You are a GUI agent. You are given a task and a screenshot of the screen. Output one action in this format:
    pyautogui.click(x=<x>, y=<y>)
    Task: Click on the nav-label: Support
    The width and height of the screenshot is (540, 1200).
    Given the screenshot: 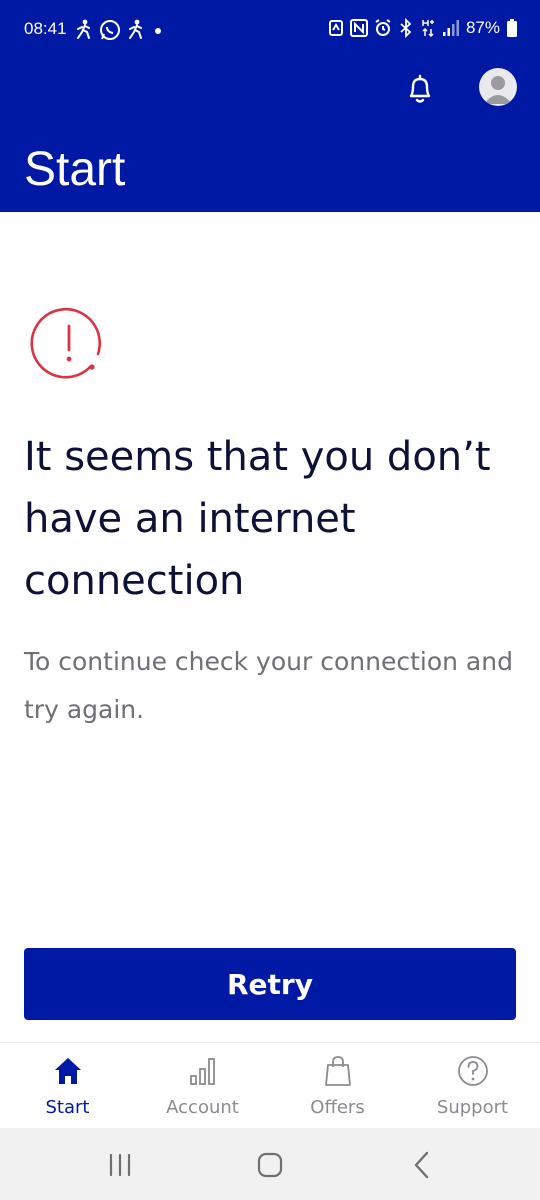 What is the action you would take?
    pyautogui.click(x=472, y=1107)
    